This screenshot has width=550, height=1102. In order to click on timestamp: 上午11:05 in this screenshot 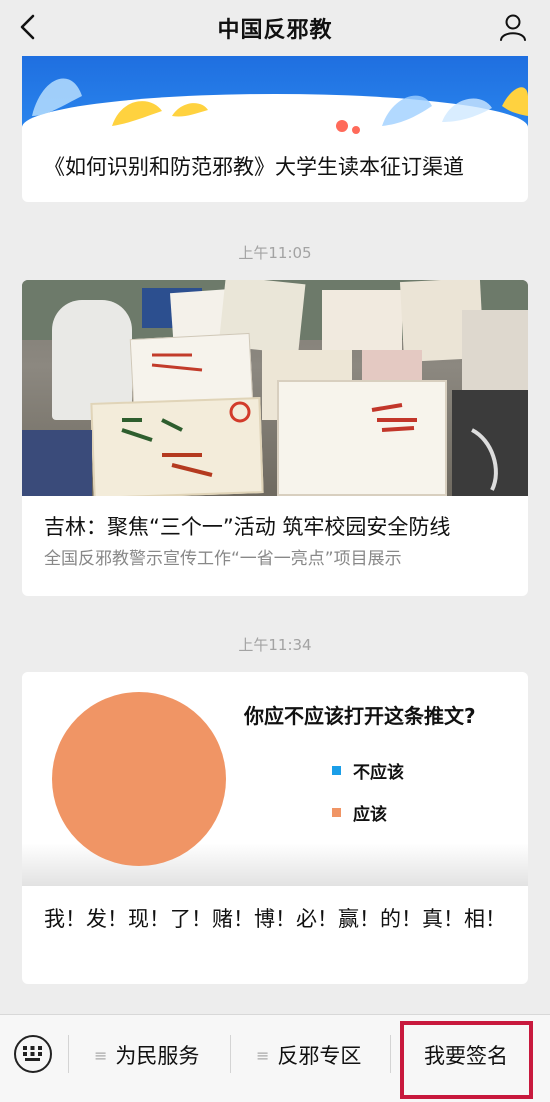, I will do `click(275, 253)`.